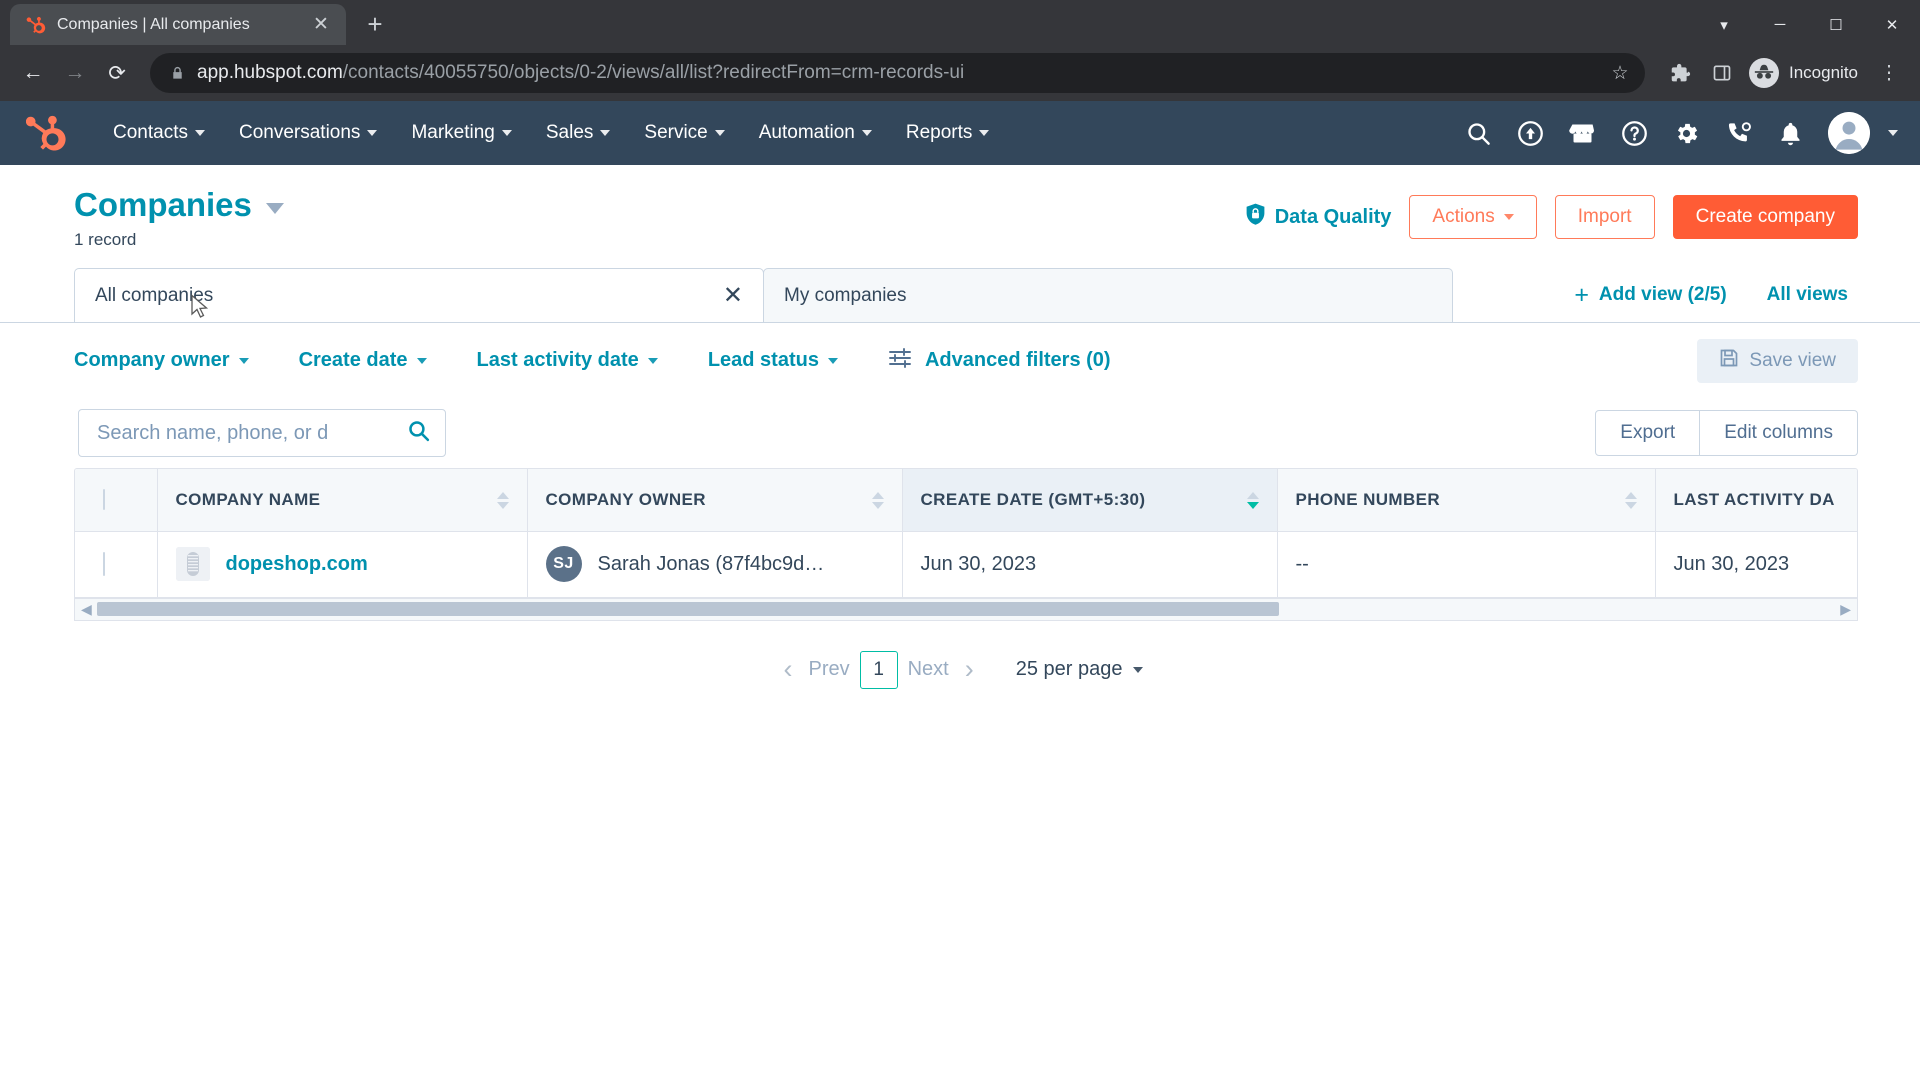 The width and height of the screenshot is (1920, 1080). I want to click on page-title-row: Companies, so click(659, 204).